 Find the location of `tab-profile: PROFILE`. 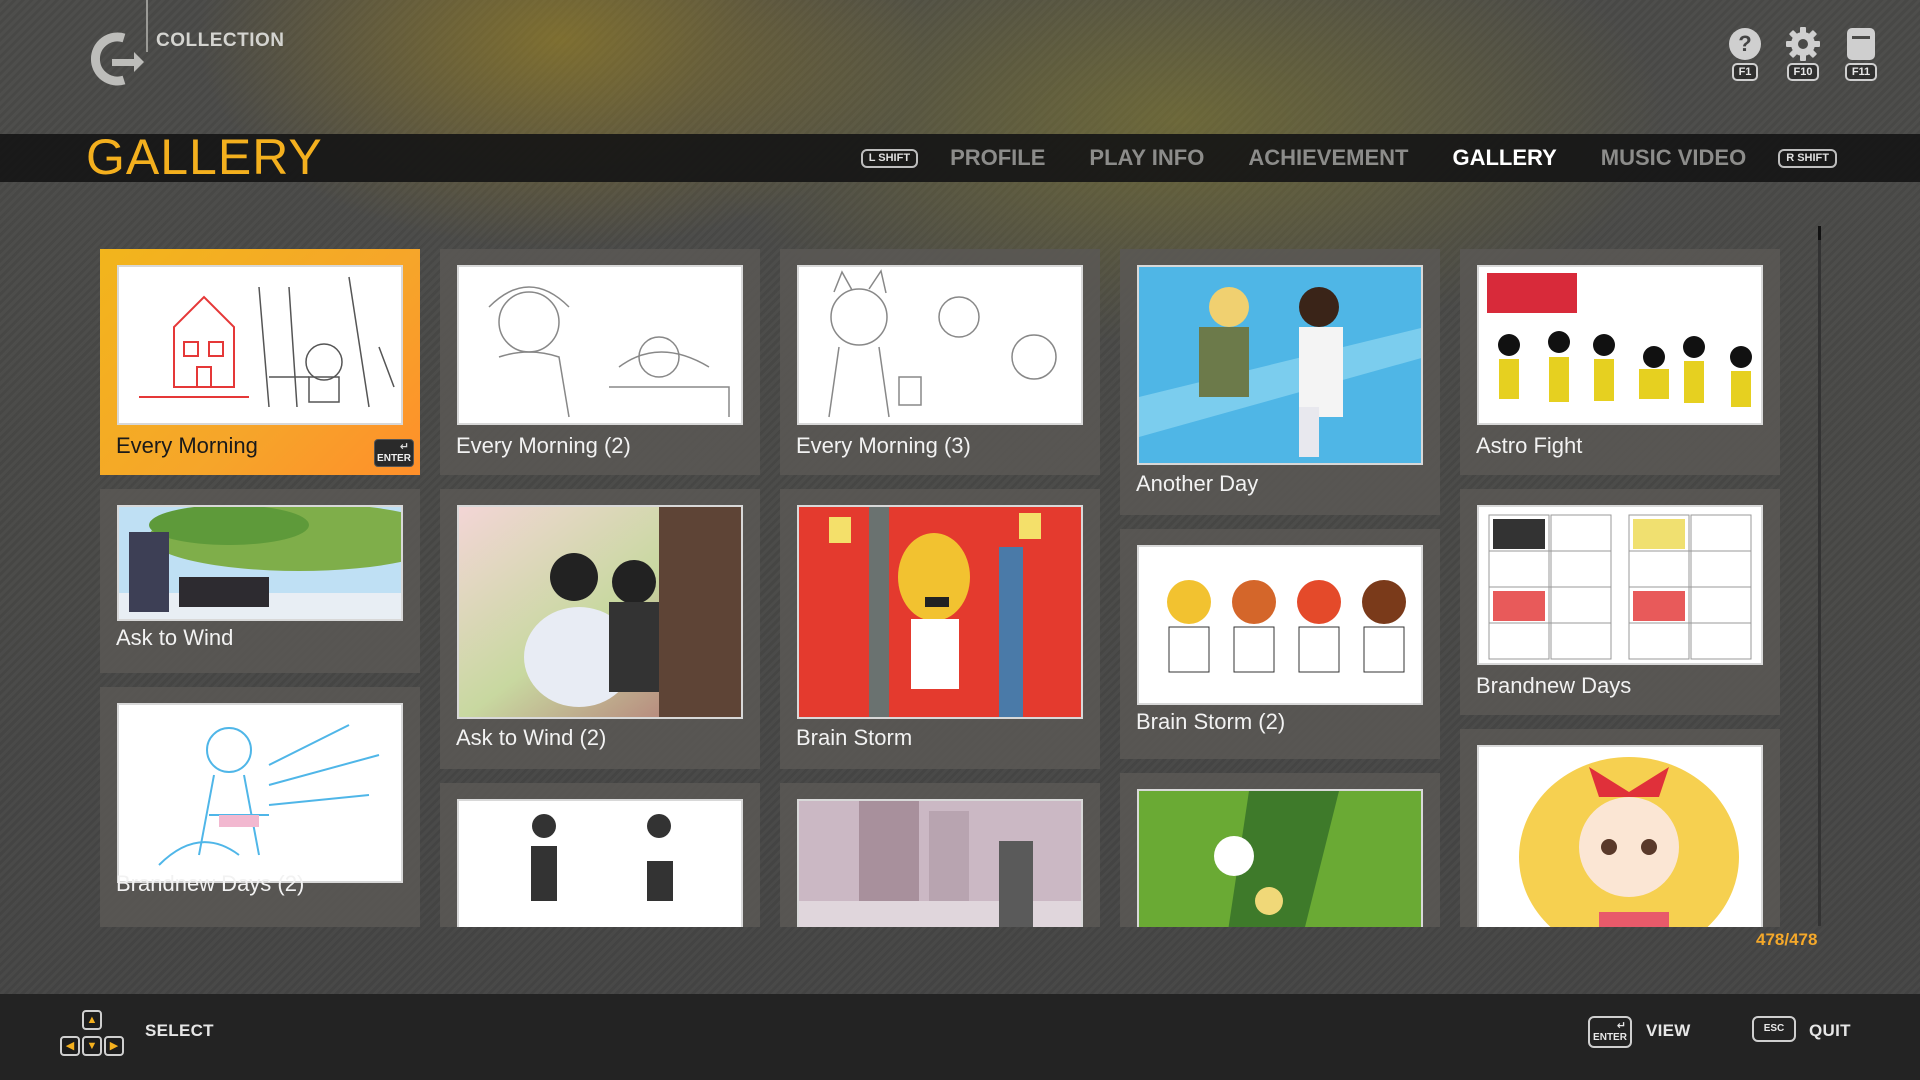

tab-profile: PROFILE is located at coordinates (997, 158).